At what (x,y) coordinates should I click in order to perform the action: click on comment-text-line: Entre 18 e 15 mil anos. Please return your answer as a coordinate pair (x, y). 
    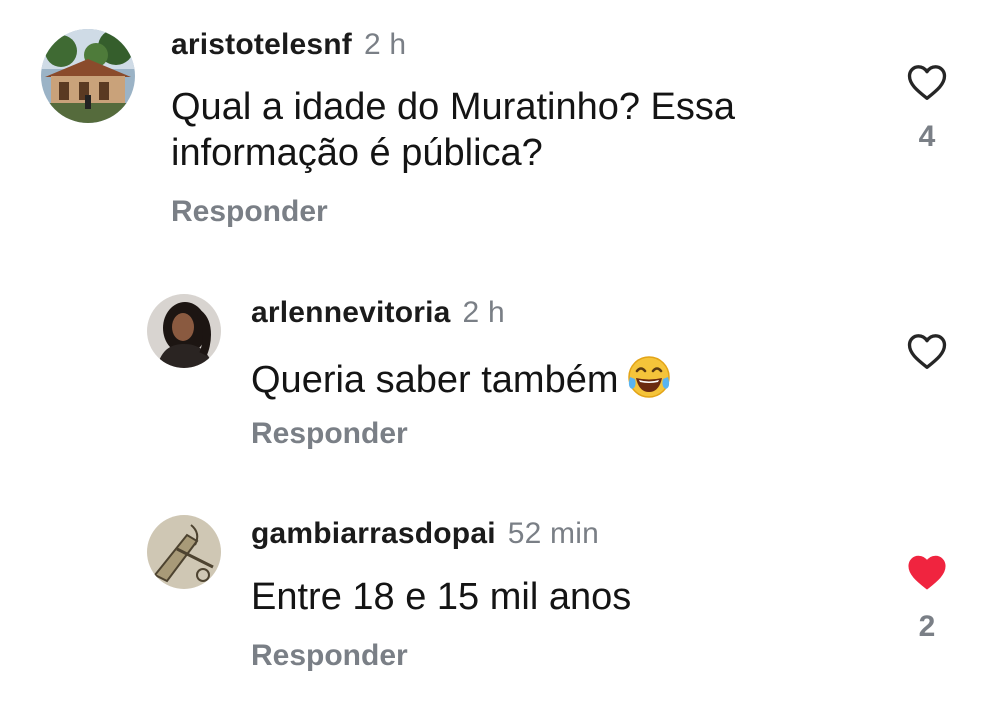
    Looking at the image, I should click on (441, 597).